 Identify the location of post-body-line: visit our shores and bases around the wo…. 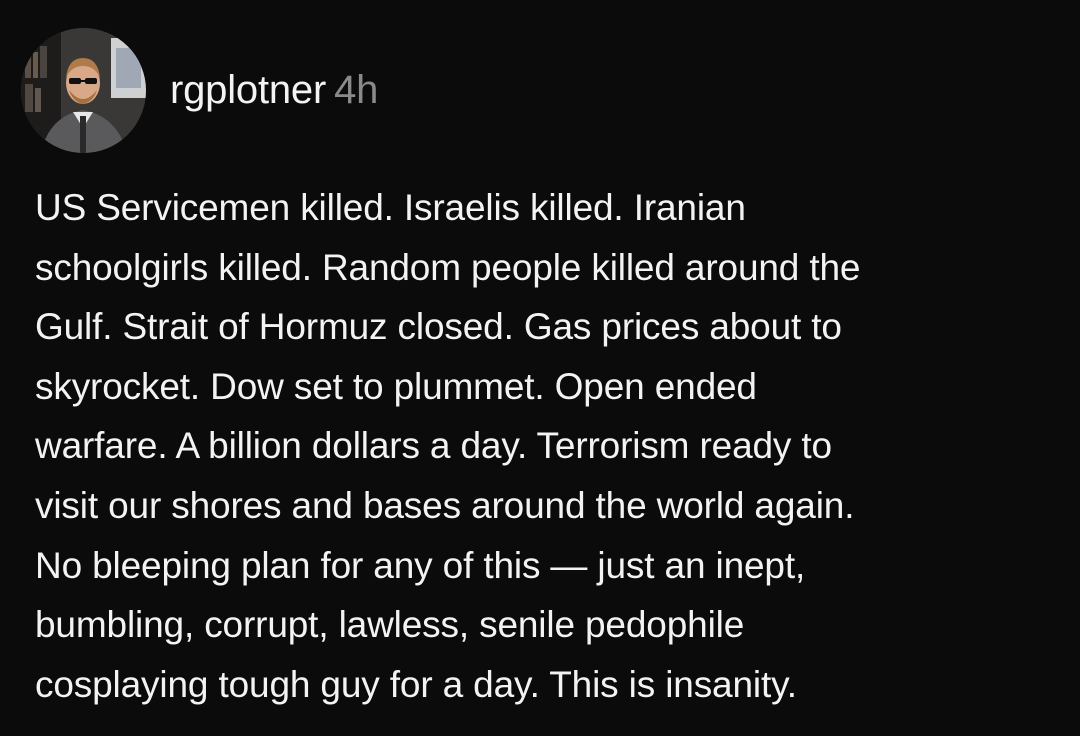
(445, 505).